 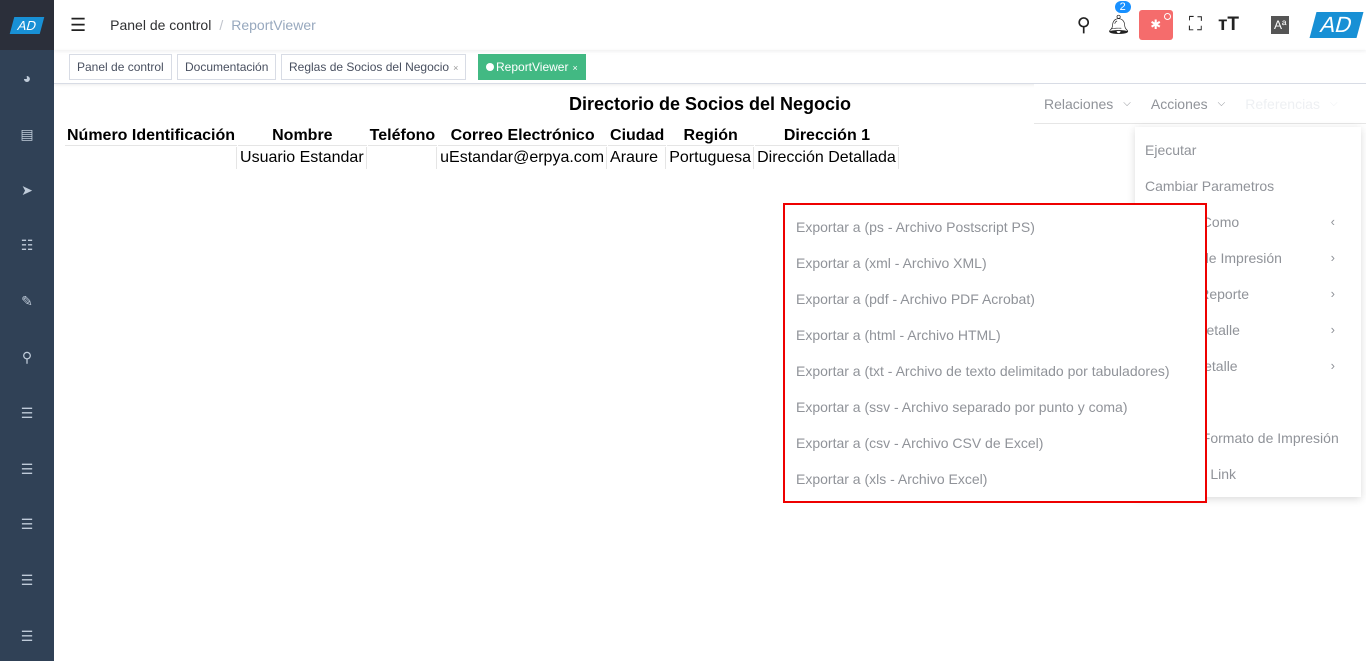 What do you see at coordinates (523, 136) in the screenshot?
I see `column-header: Correo Electrónico` at bounding box center [523, 136].